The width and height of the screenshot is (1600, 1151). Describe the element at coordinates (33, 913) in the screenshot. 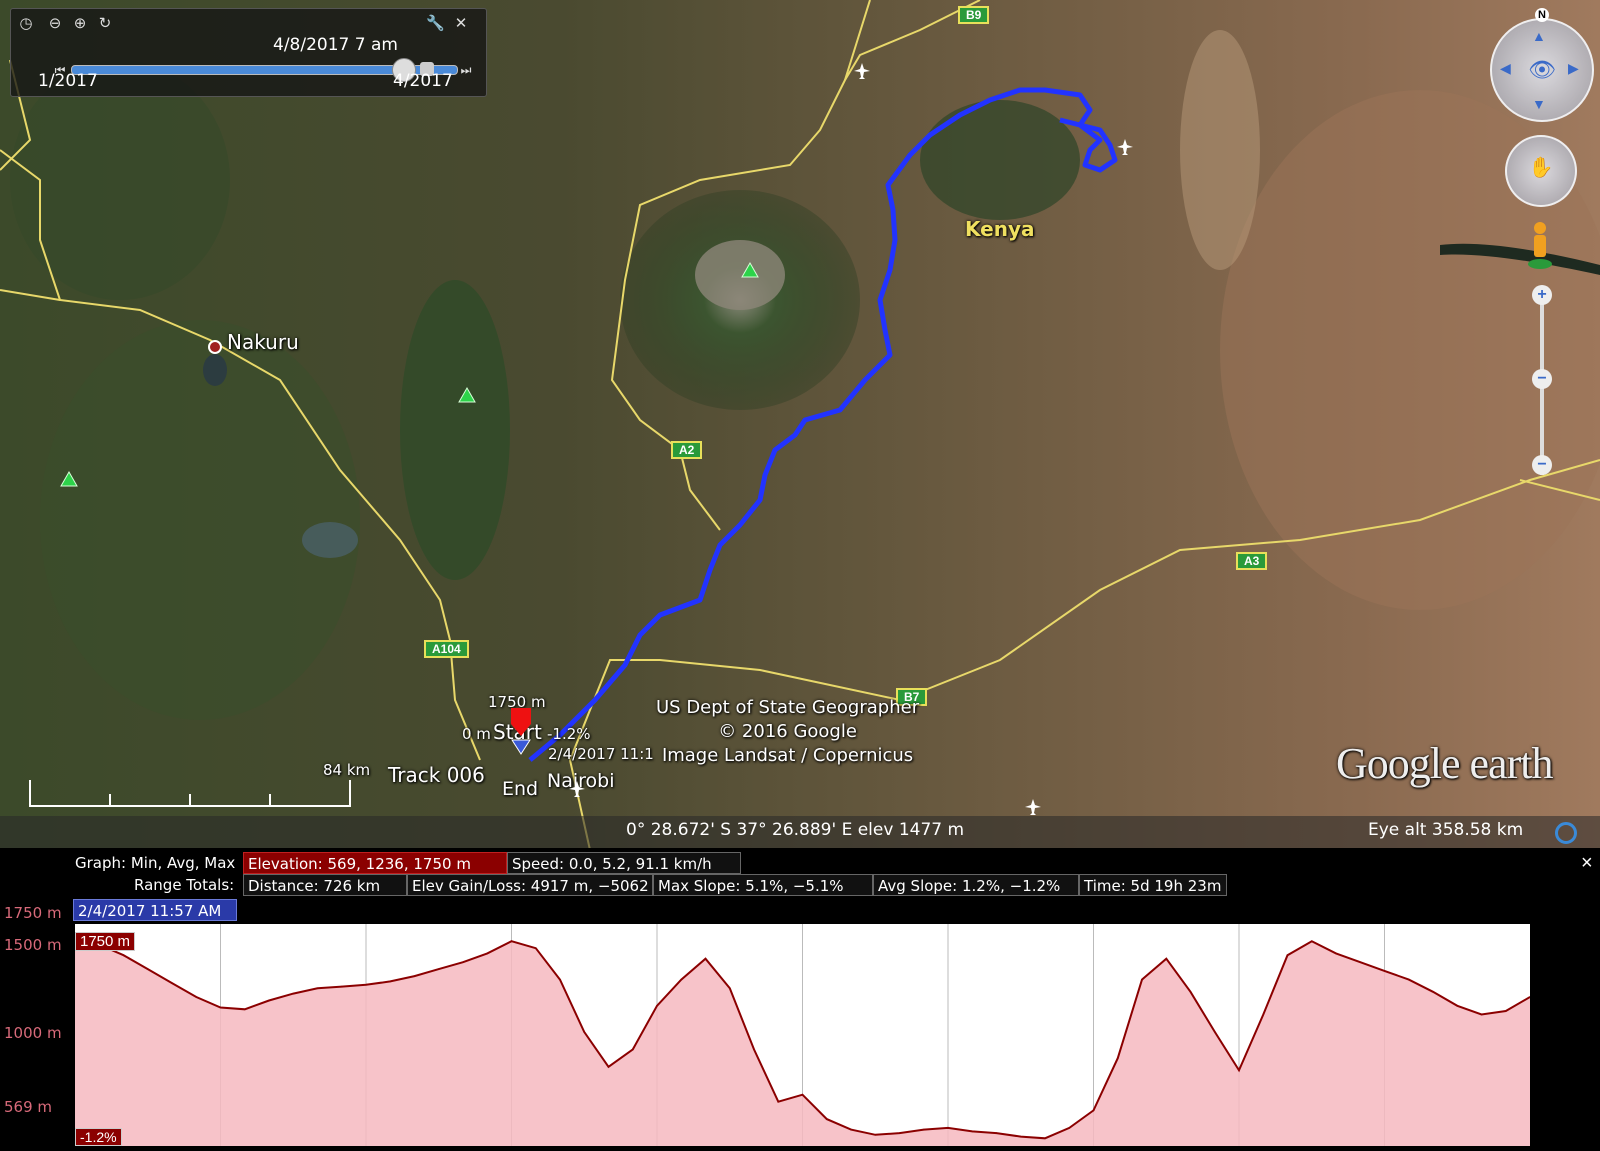

I see `y-tick-label: 1750 m` at that location.